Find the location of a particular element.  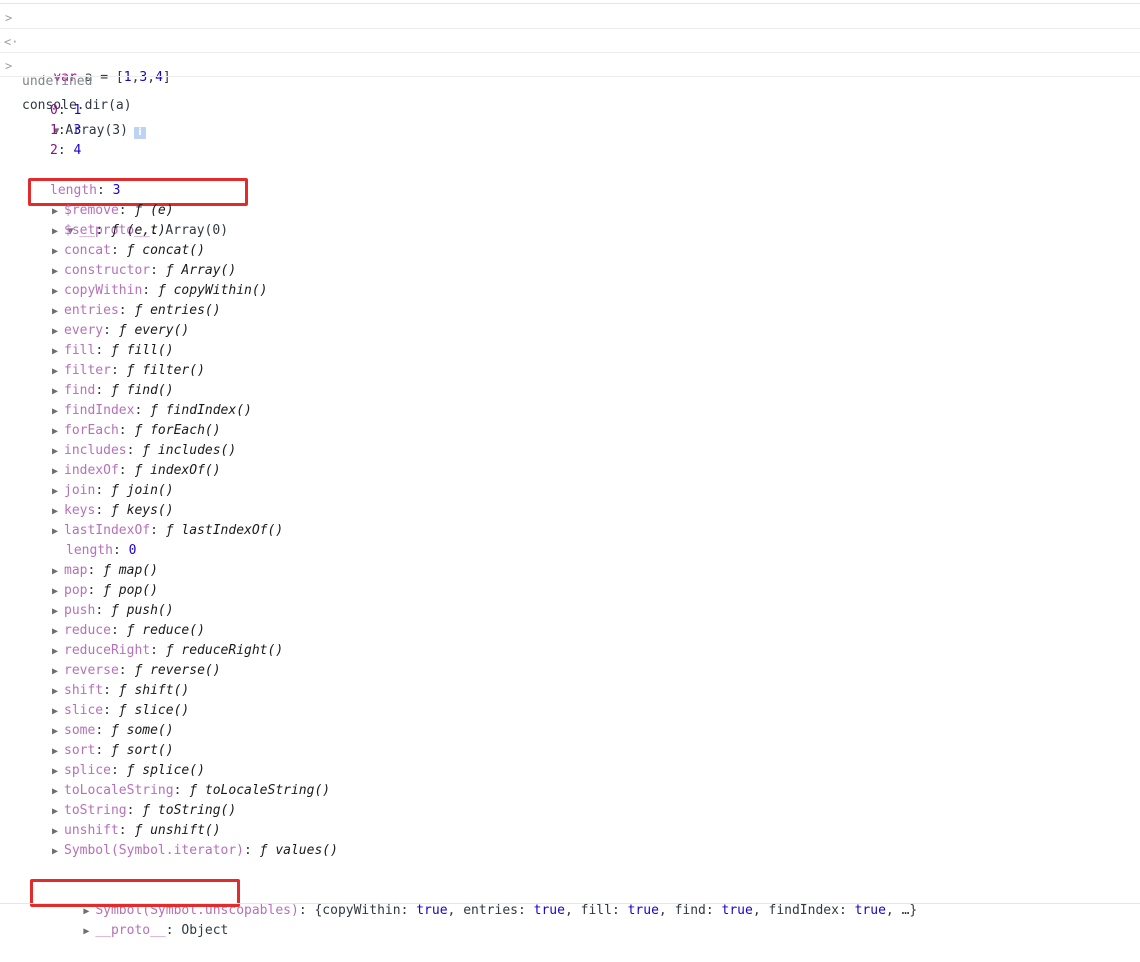

prototype-method-row: ▶ reverse: ƒ reverse() is located at coordinates (570, 671).